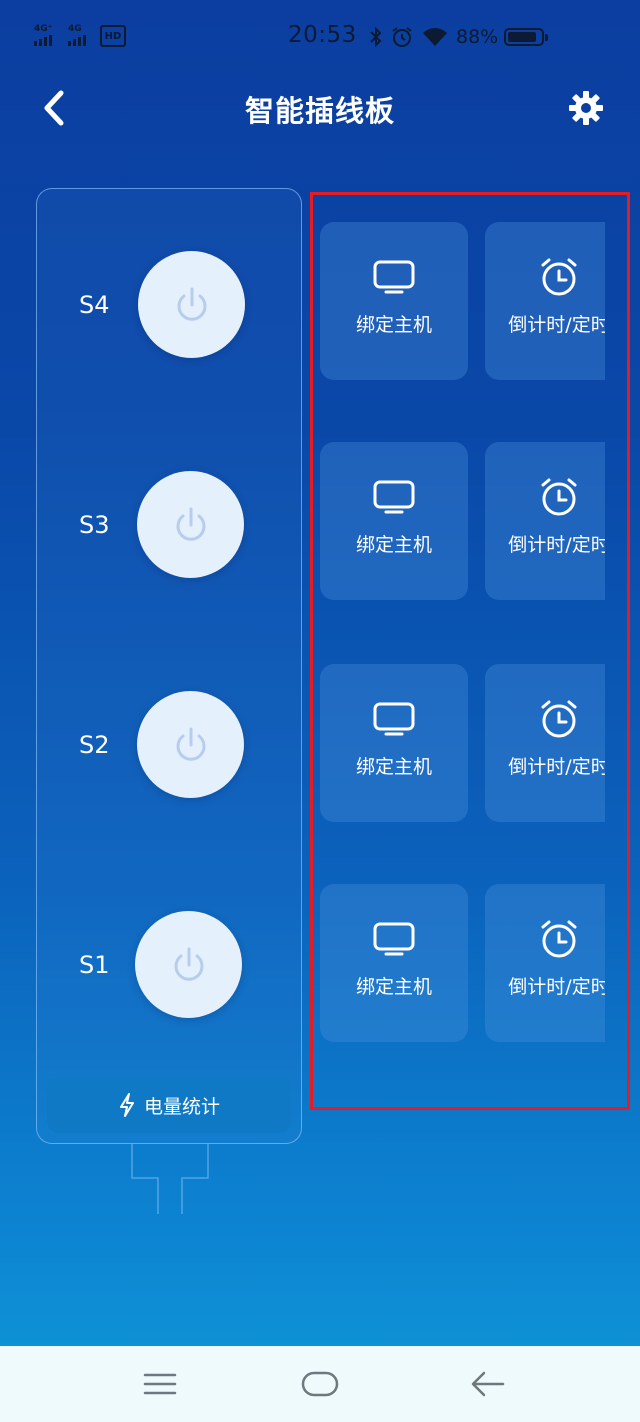  Describe the element at coordinates (545, 743) in the screenshot. I see `timer-card-s2: 倒计时/定时` at that location.